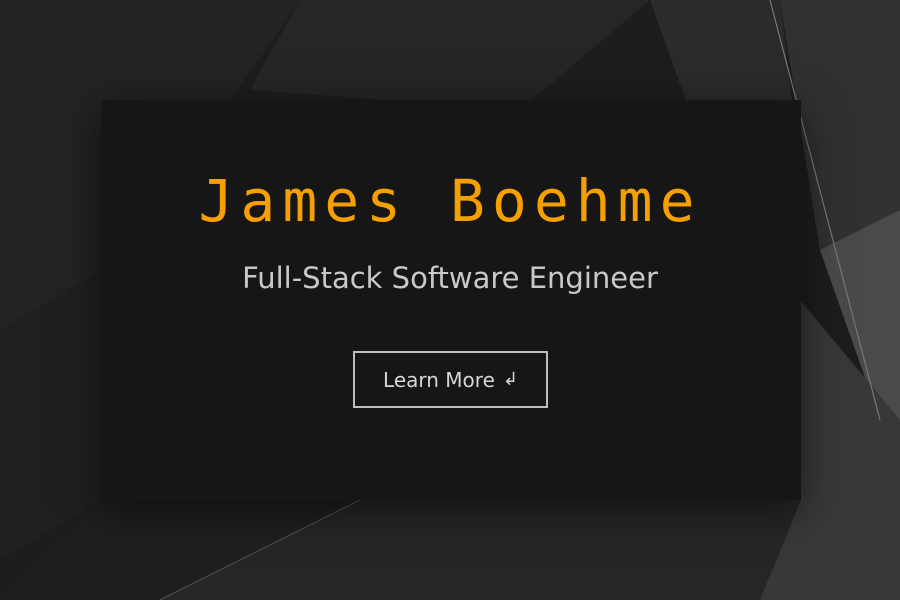 This screenshot has height=600, width=900. I want to click on learn-more-label: Learn More, so click(439, 379).